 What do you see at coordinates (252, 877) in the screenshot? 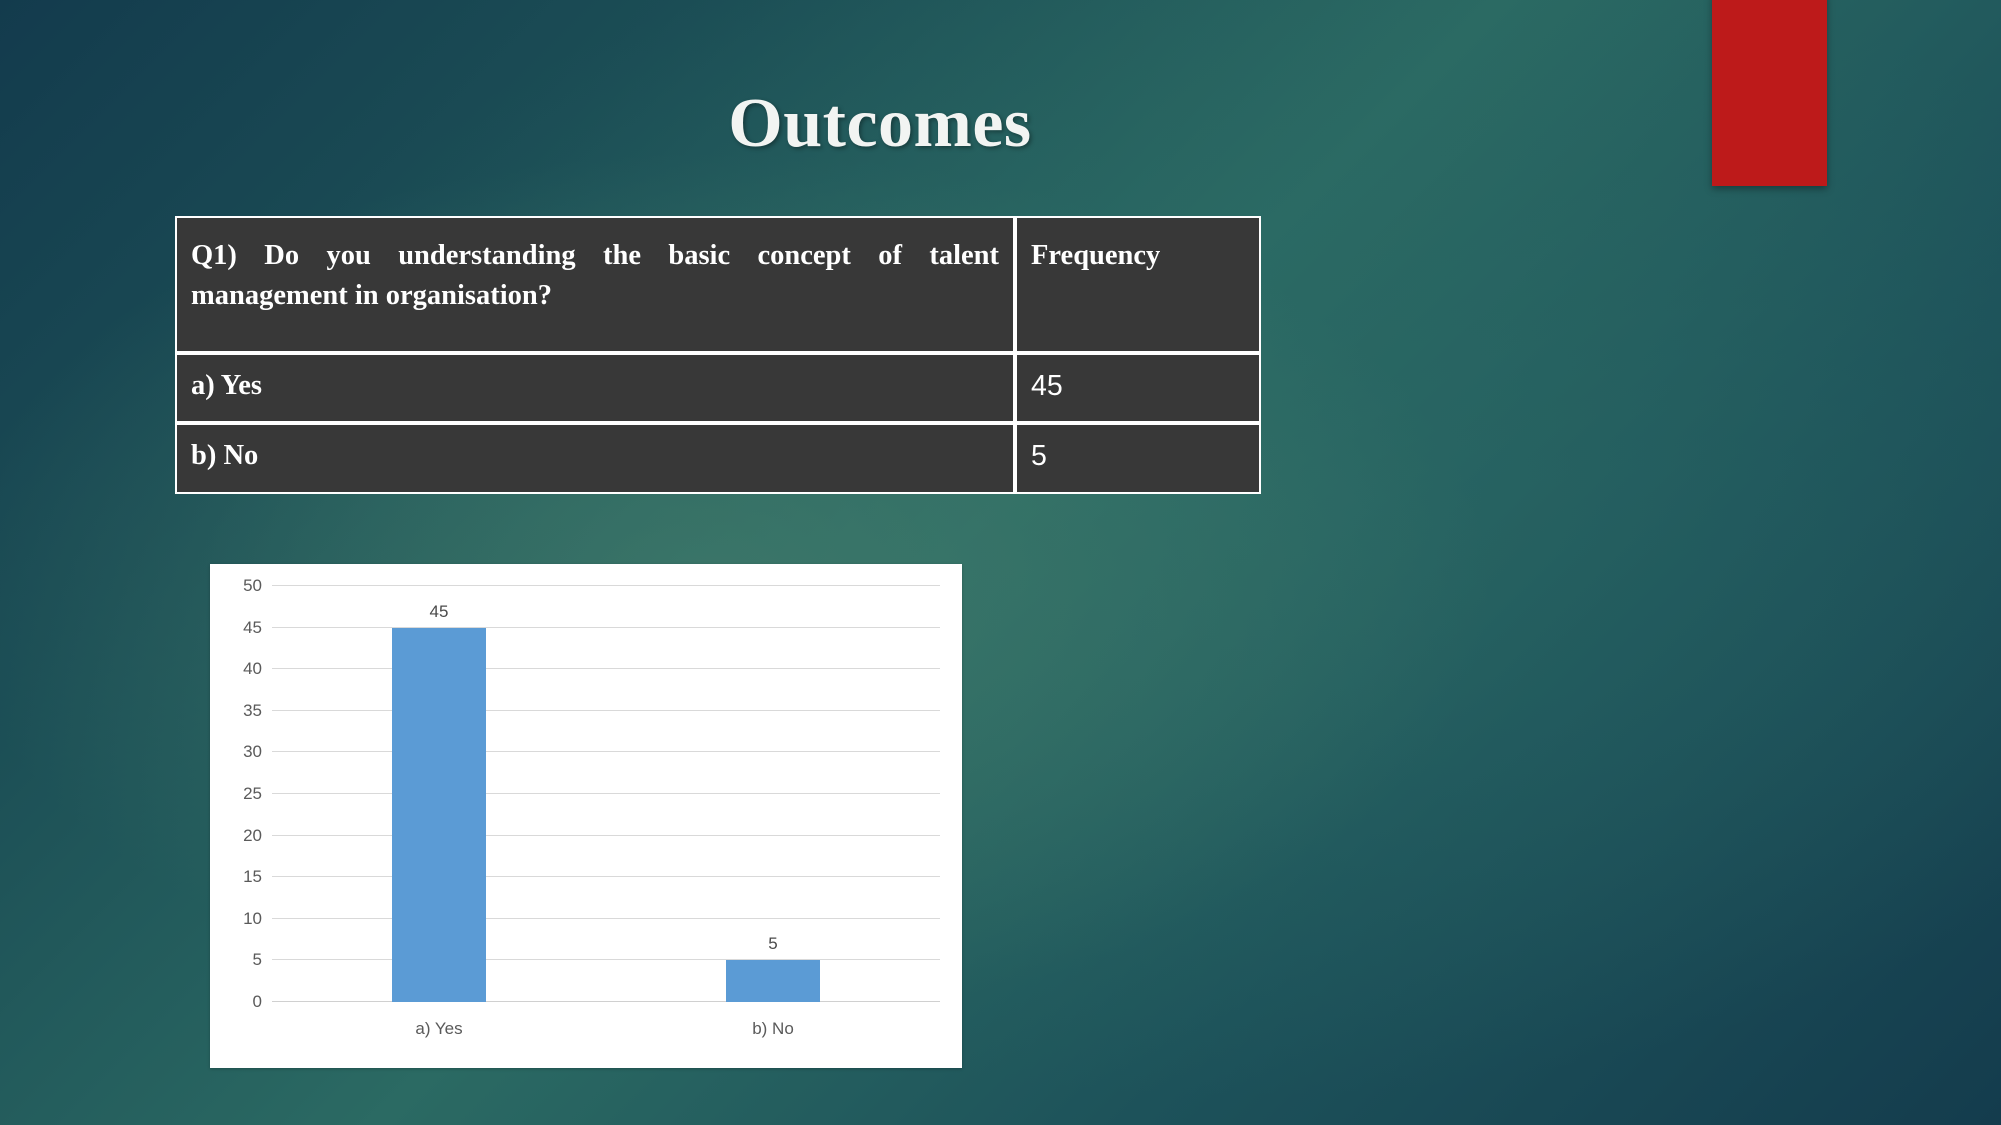
I see `y-axis-tick-label: 15` at bounding box center [252, 877].